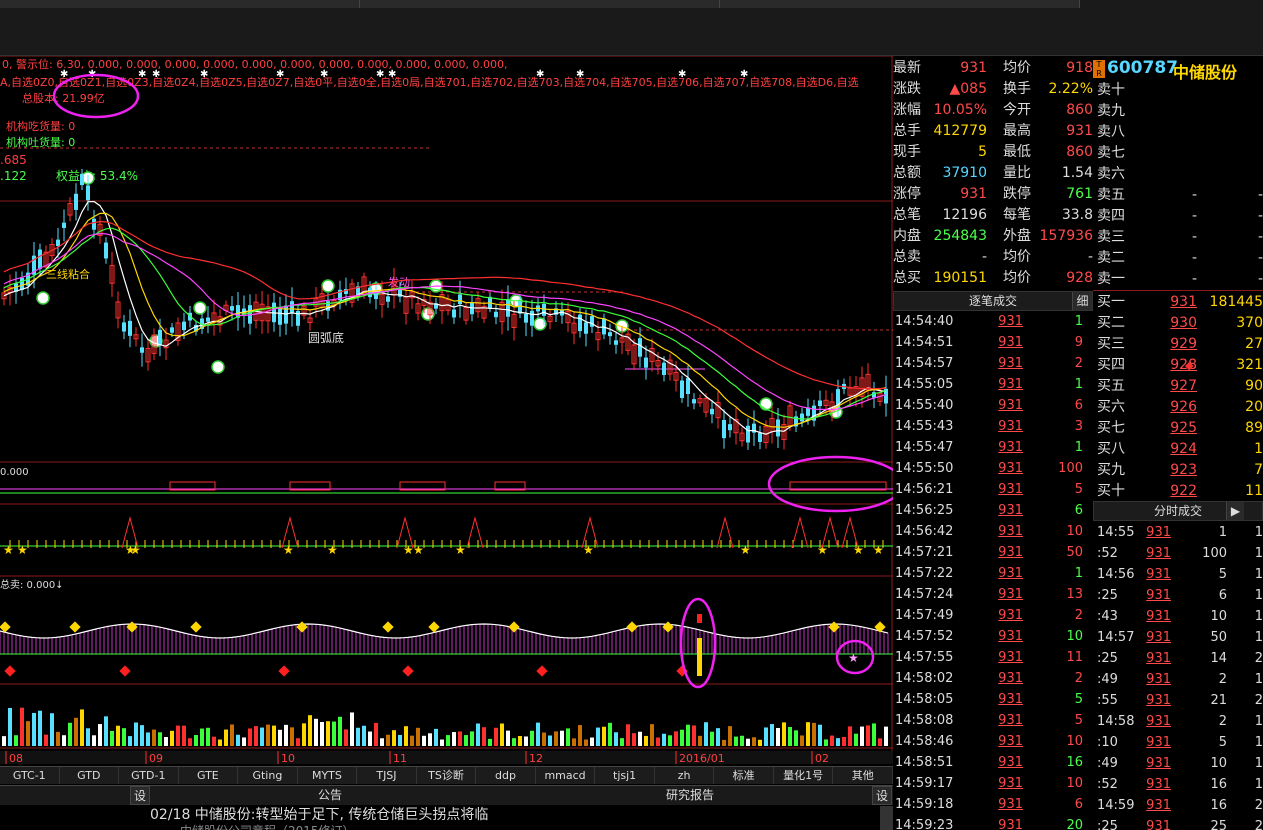 The height and width of the screenshot is (830, 1263). I want to click on ask-label: 卖六, so click(1111, 174).